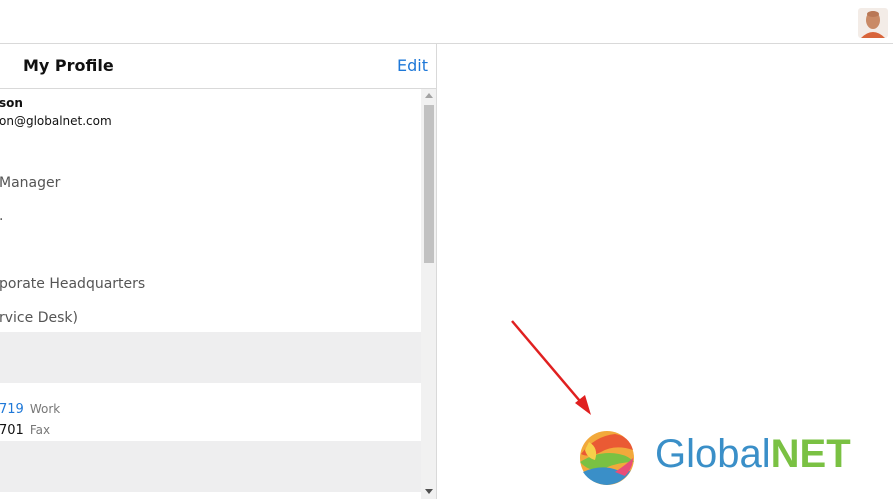  I want to click on profile-header: My Profile Edit, so click(218, 66).